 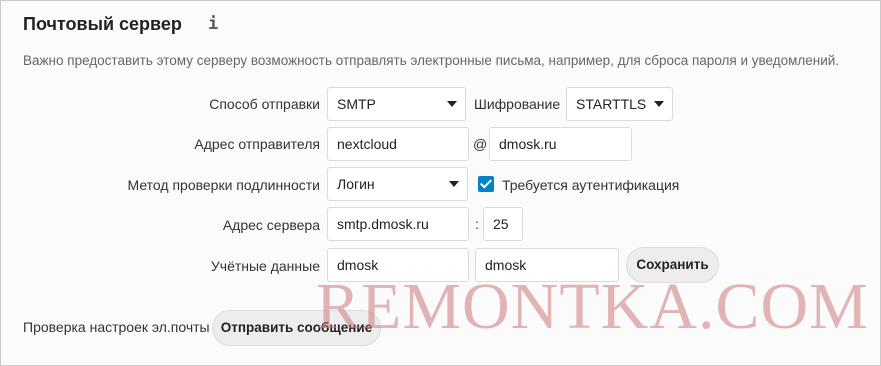 I want to click on server-address-label: Адрес сервера, so click(x=271, y=225).